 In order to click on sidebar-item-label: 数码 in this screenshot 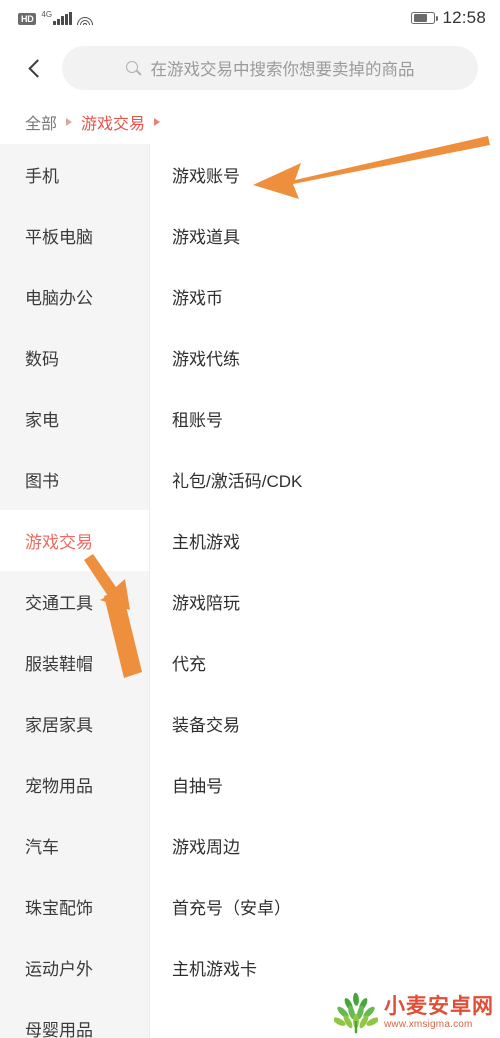, I will do `click(42, 359)`.